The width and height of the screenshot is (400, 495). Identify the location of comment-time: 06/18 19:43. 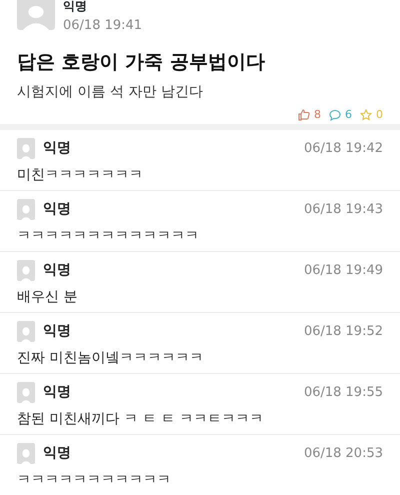
(343, 209).